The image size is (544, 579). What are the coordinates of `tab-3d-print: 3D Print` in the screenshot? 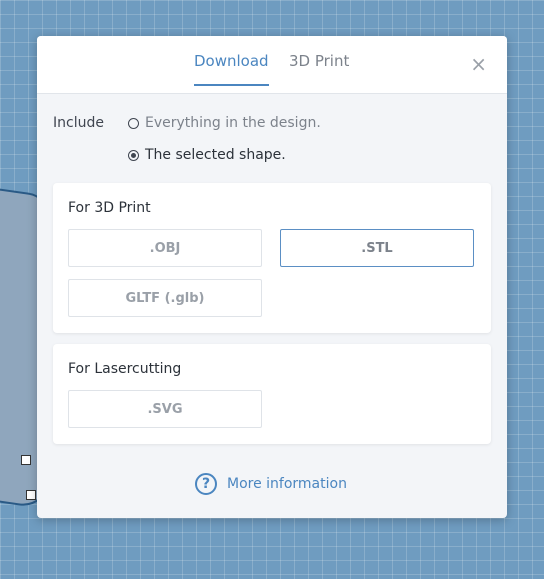 It's located at (319, 68).